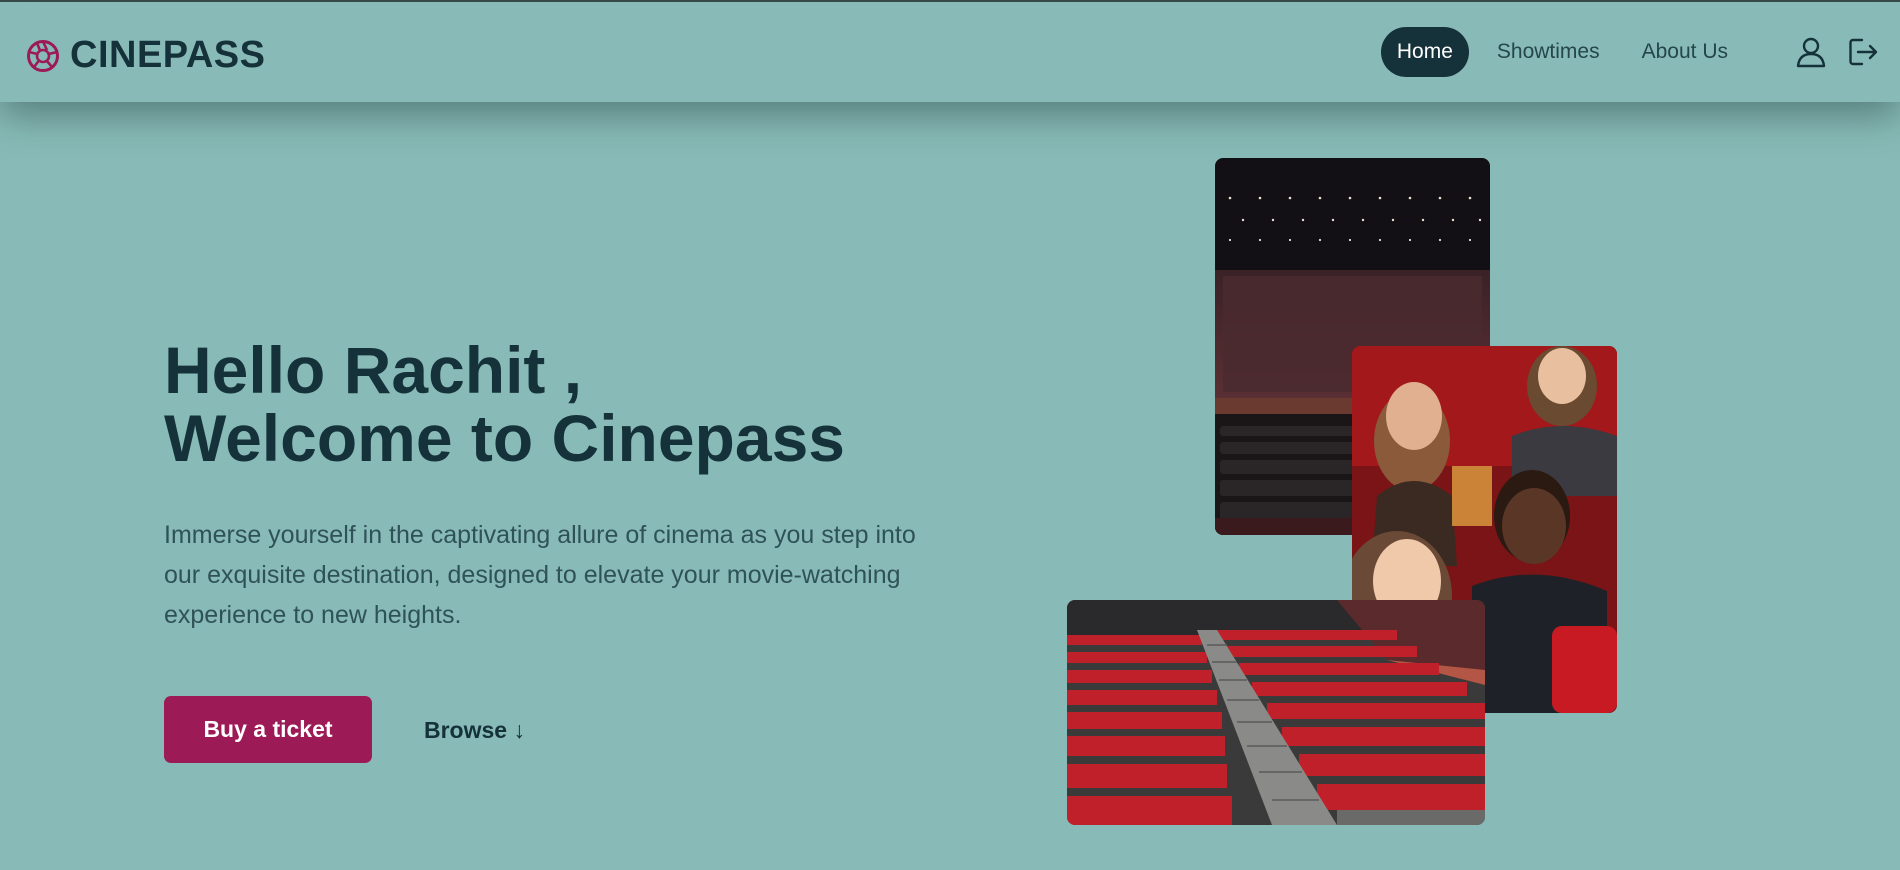 This screenshot has width=1900, height=870. I want to click on nav-about-us: About Us, so click(1685, 52).